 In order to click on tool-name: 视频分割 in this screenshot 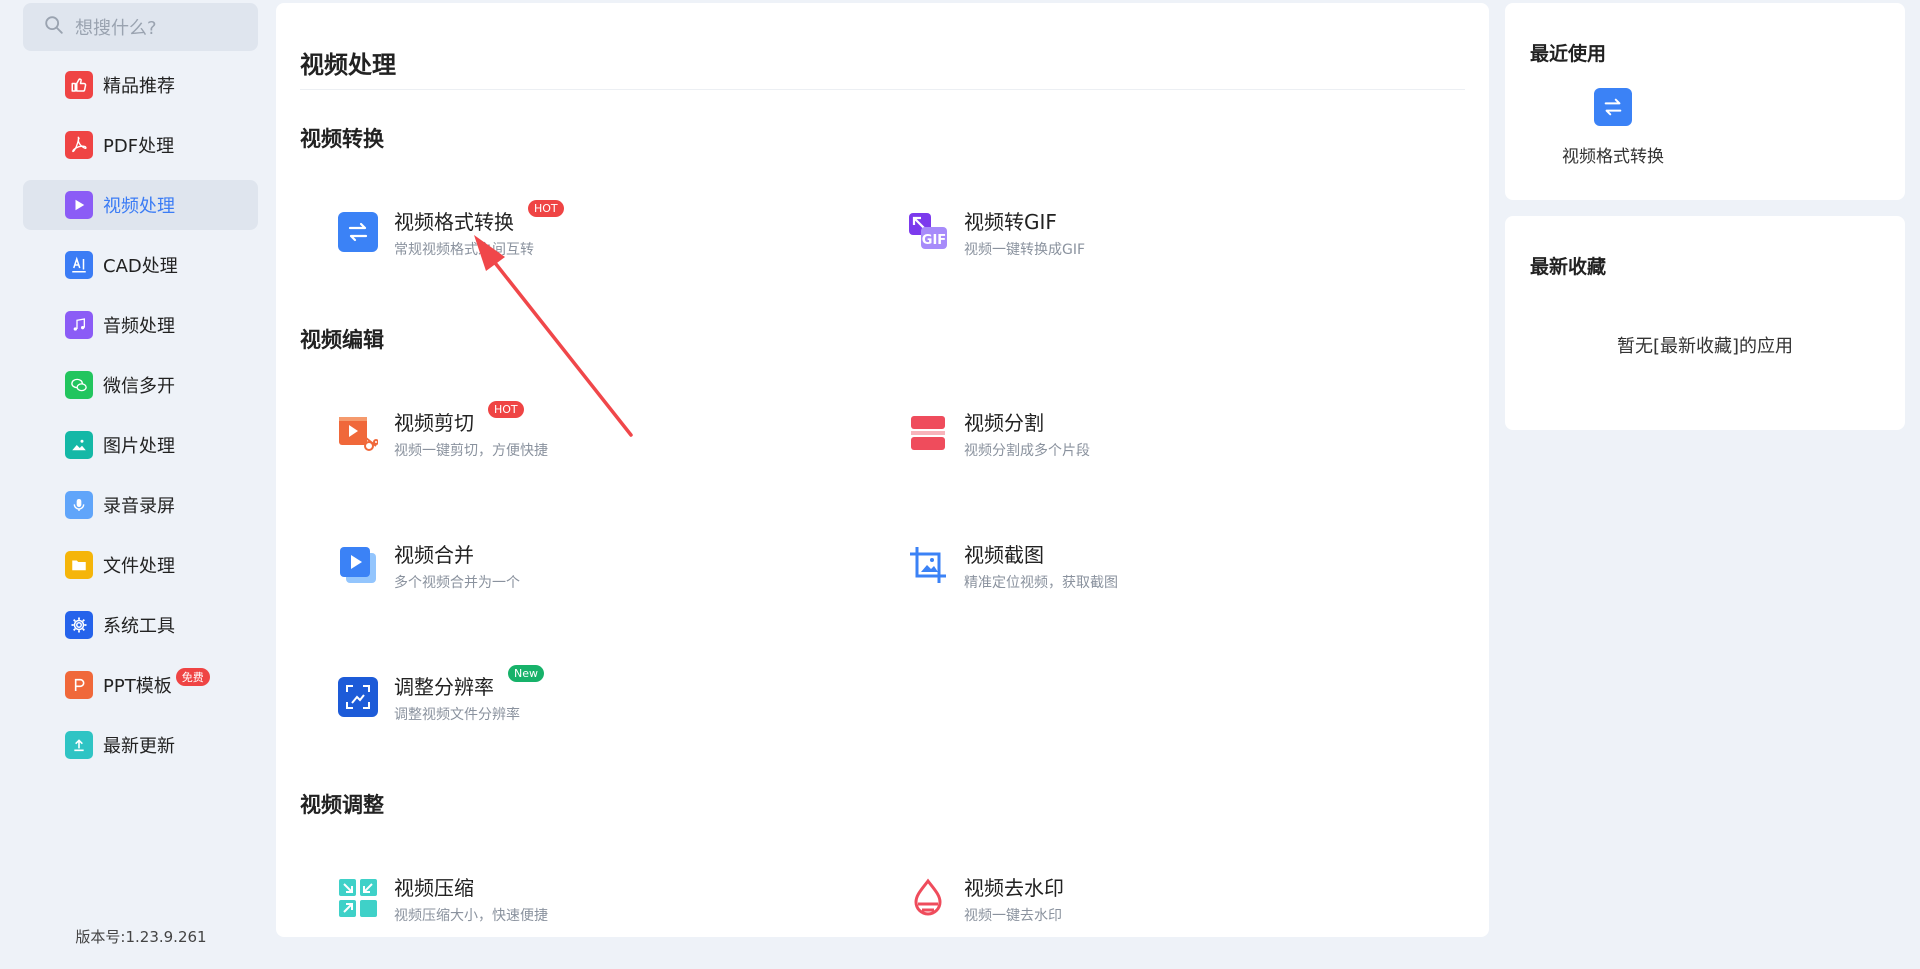, I will do `click(1004, 422)`.